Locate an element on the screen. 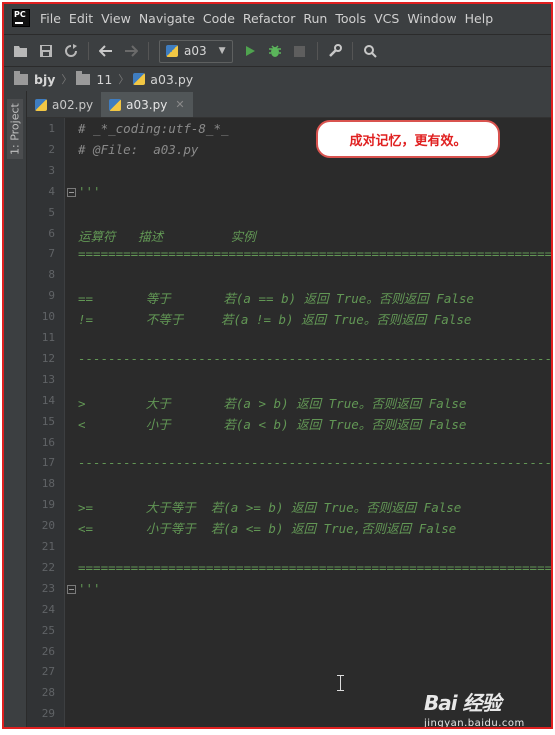 The height and width of the screenshot is (735, 555). side-tool-strip: 1: Project is located at coordinates (15, 409).